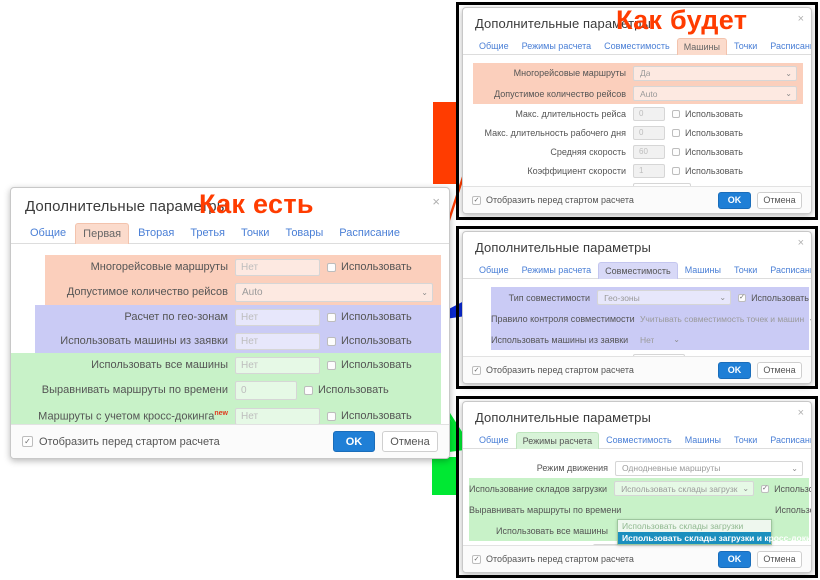 The height and width of the screenshot is (580, 820). Describe the element at coordinates (684, 488) in the screenshot. I see `value-select: Использовать склады загрузки и крс ⌄` at that location.